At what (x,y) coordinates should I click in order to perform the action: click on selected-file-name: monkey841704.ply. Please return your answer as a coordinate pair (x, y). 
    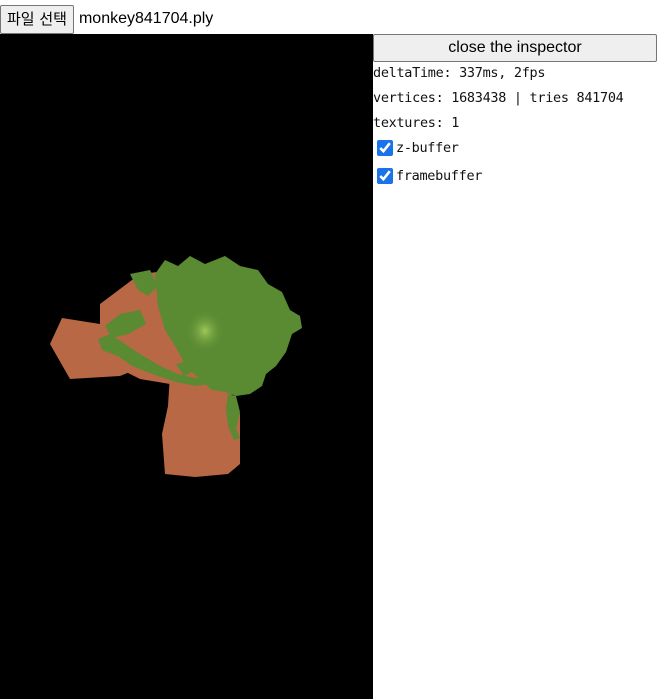
    Looking at the image, I should click on (146, 18).